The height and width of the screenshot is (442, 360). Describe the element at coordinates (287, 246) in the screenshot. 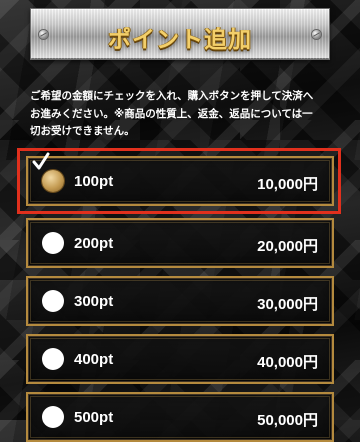

I see `option-price: 20,000円` at that location.